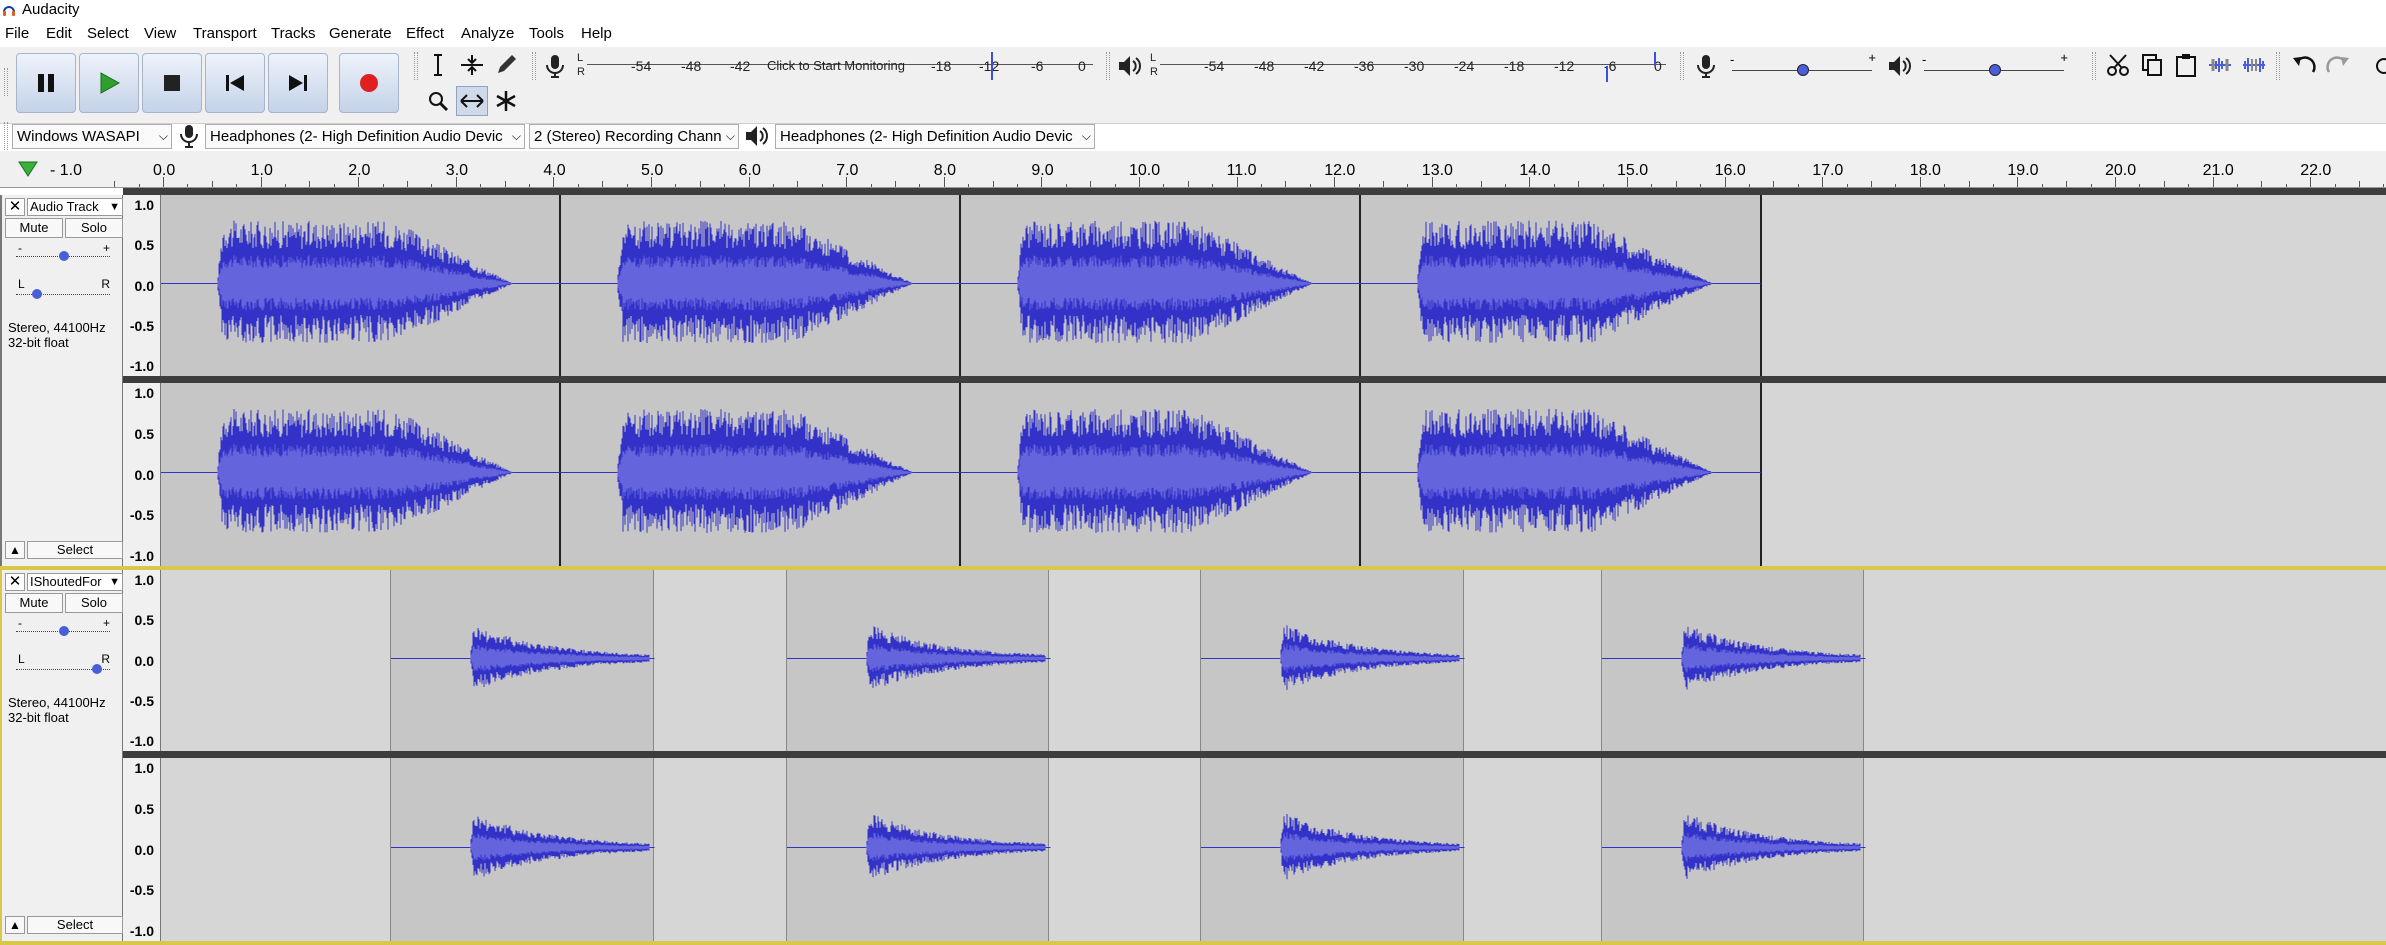 The image size is (2386, 945). I want to click on skip-to-start-button, so click(235, 83).